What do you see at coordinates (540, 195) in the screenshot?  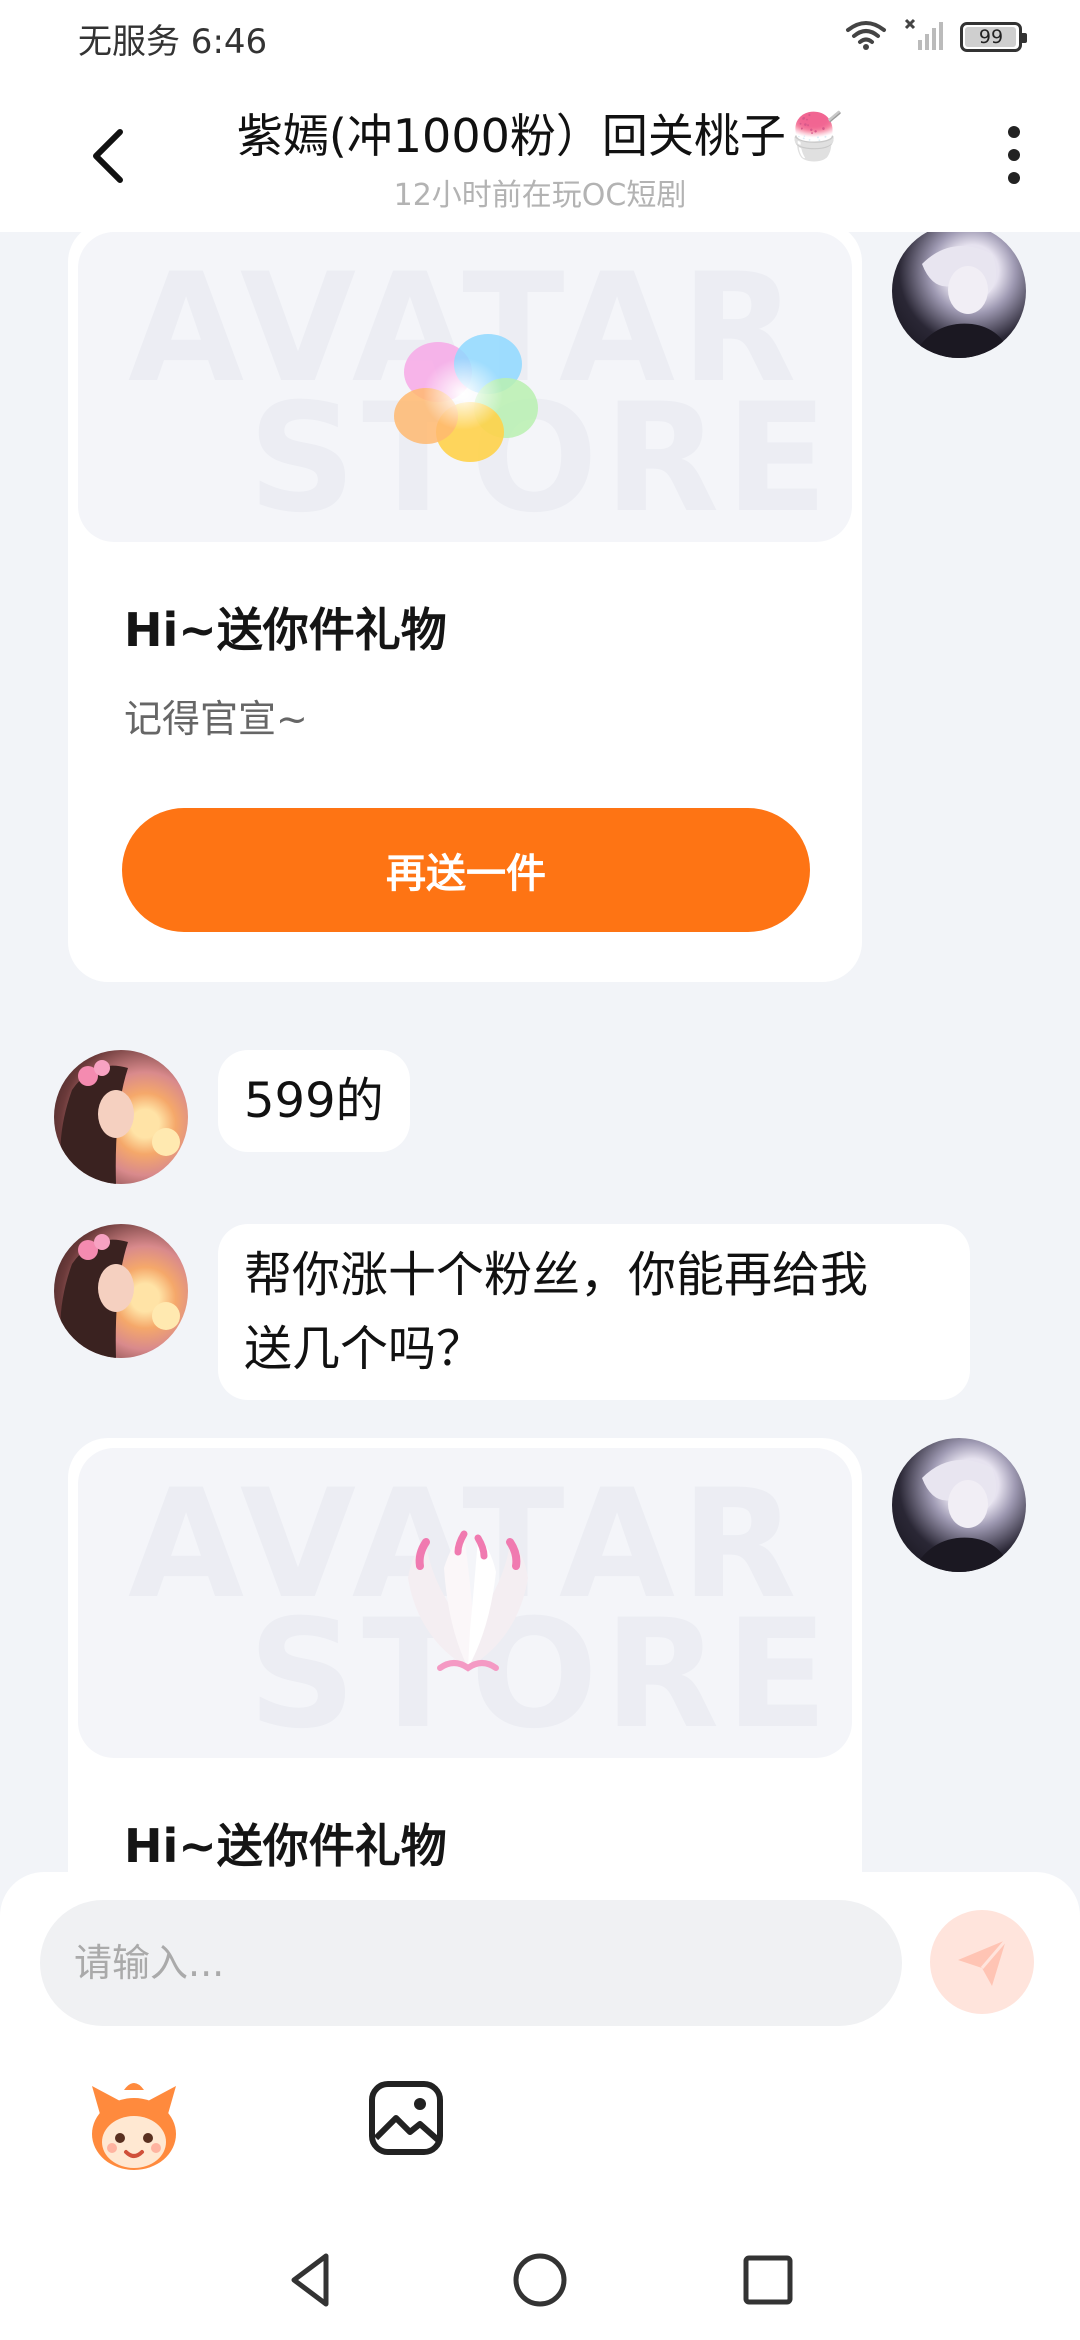 I see `chat-subtitle: 12小时前在玩OC短剧` at bounding box center [540, 195].